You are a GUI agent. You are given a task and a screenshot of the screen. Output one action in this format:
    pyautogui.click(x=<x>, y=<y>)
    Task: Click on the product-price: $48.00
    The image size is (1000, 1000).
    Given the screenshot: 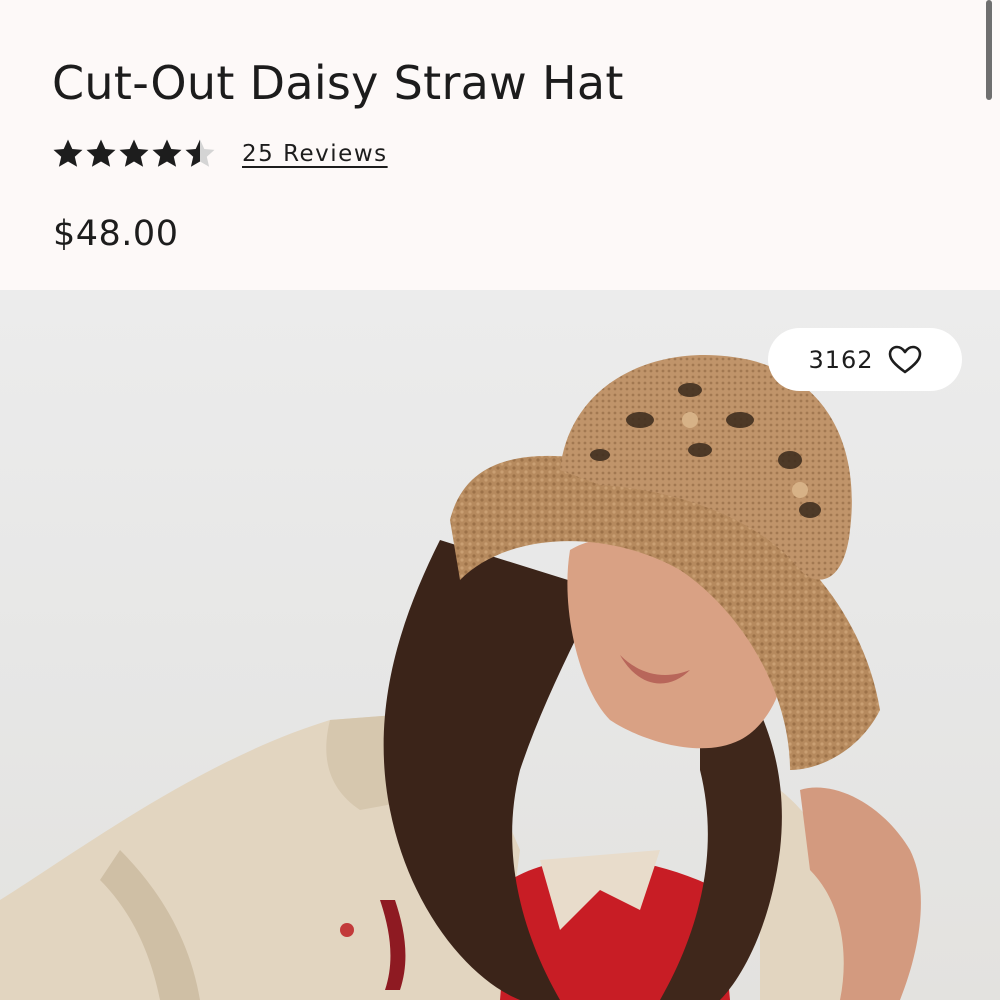 What is the action you would take?
    pyautogui.click(x=116, y=234)
    